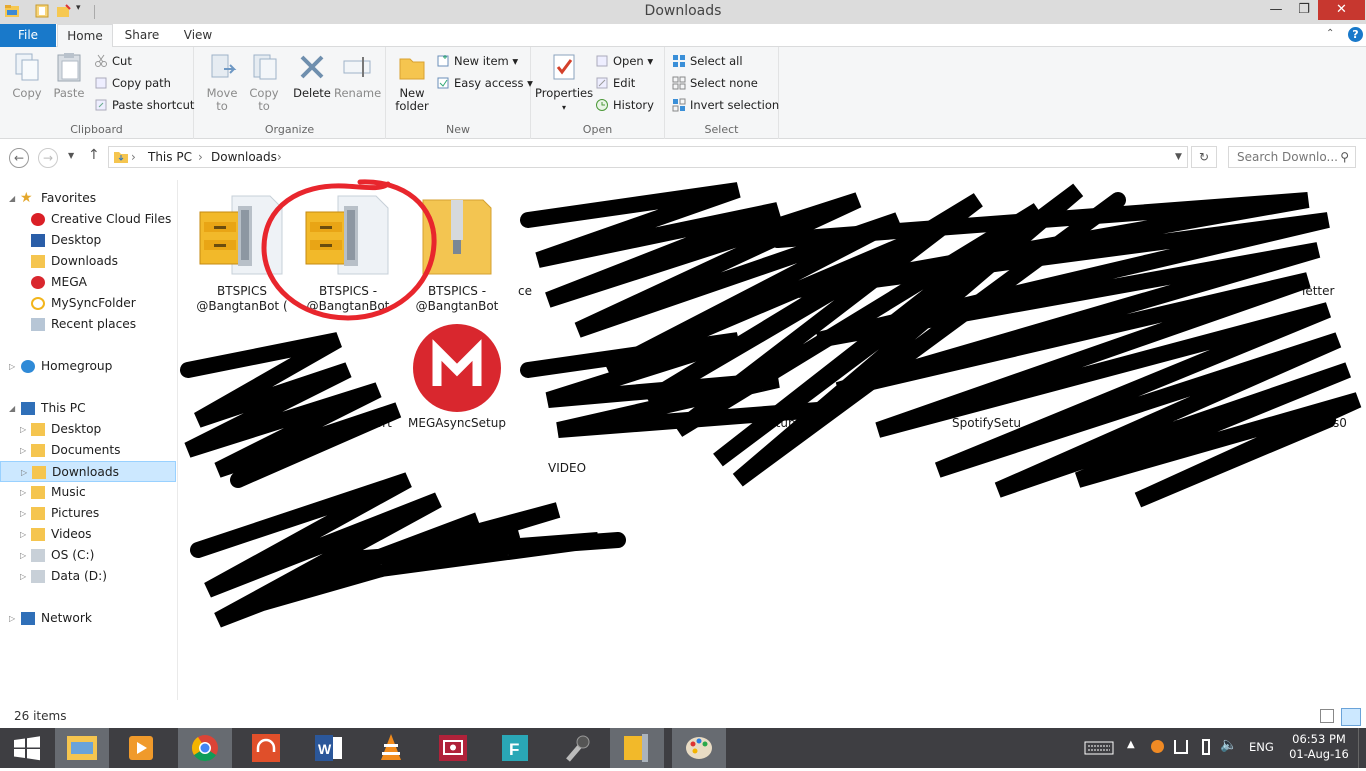  Describe the element at coordinates (412, 82) in the screenshot. I see `new-folder-button: New folder` at that location.